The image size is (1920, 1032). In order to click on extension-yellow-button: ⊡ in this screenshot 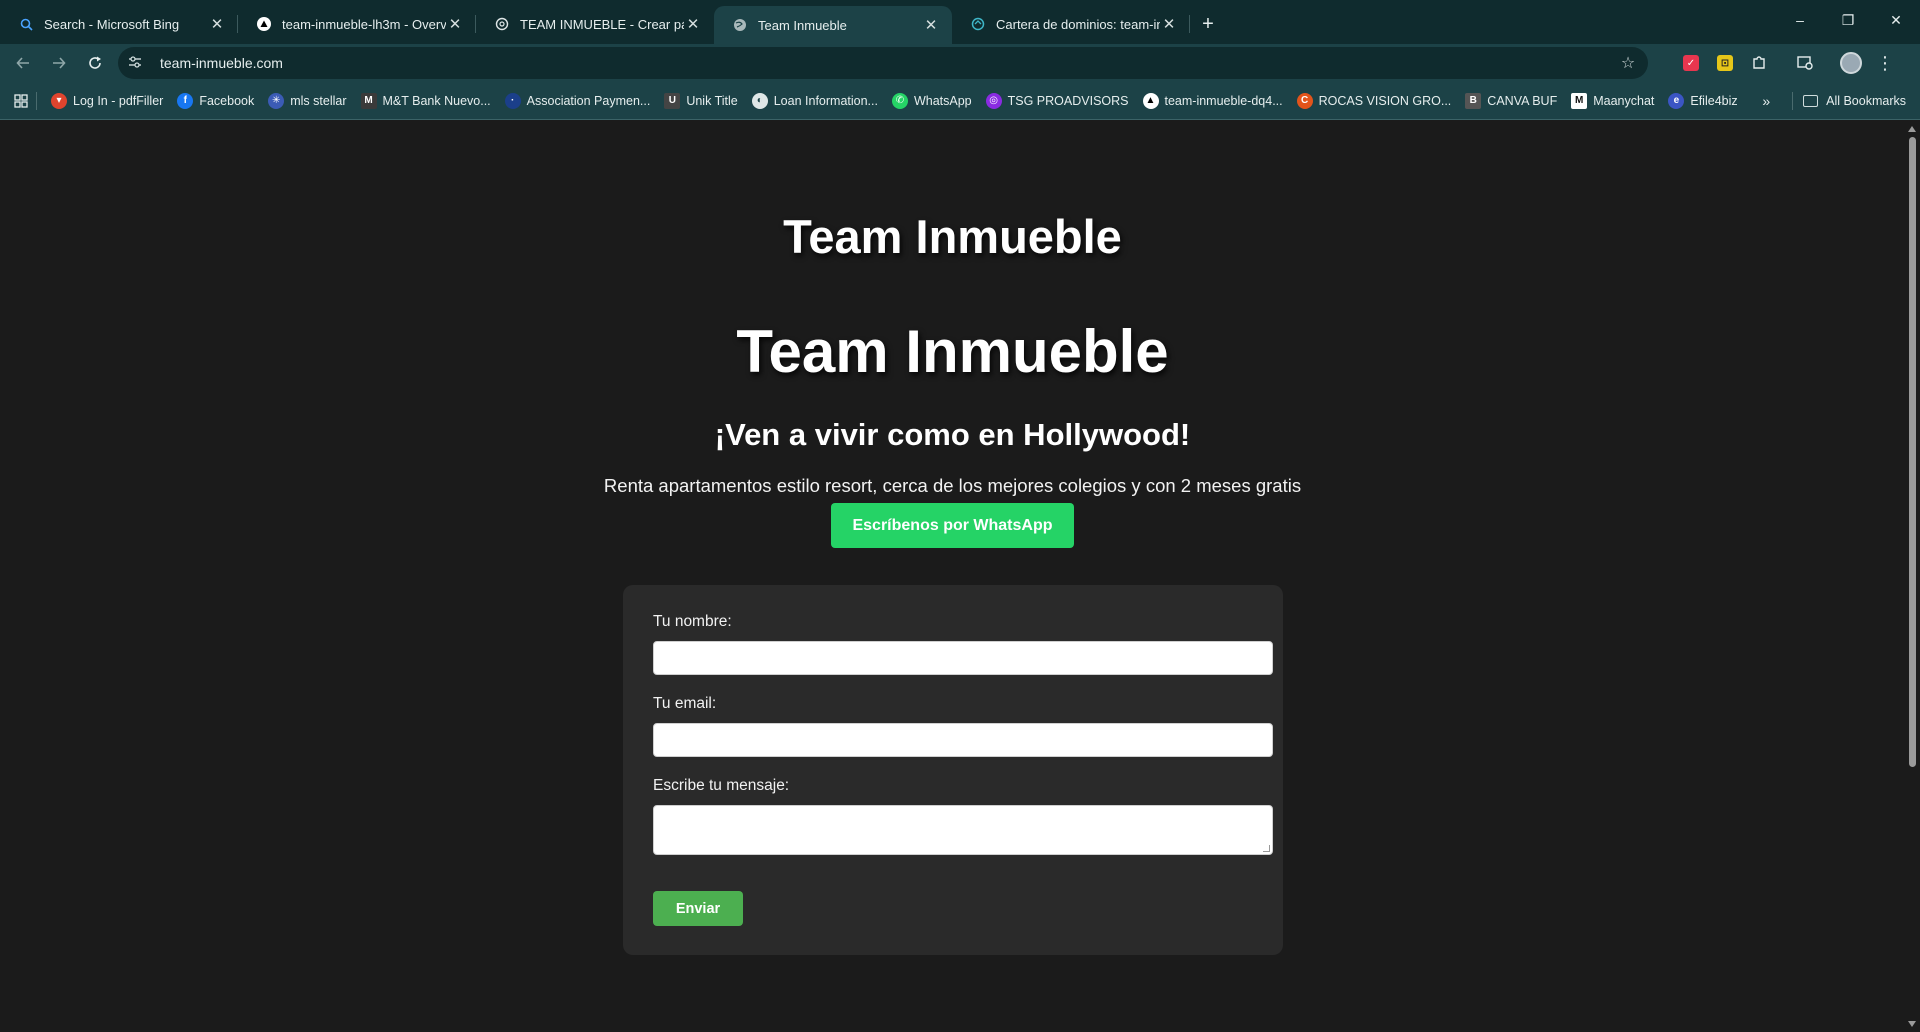, I will do `click(1725, 63)`.